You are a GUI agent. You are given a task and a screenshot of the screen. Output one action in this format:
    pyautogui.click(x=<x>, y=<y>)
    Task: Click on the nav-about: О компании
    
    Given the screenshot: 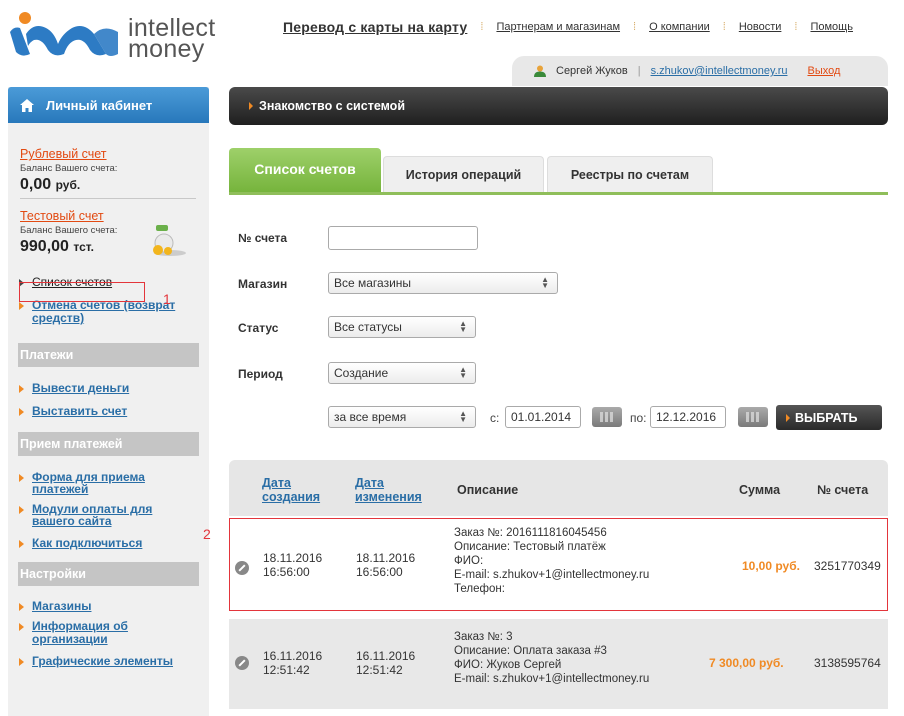 What is the action you would take?
    pyautogui.click(x=679, y=27)
    